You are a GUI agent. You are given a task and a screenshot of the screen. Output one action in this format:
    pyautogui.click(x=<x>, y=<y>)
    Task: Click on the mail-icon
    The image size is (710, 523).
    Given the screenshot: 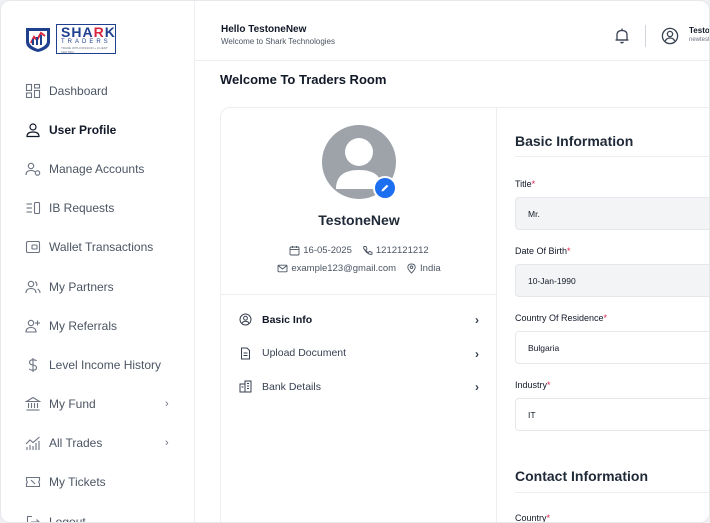 What is the action you would take?
    pyautogui.click(x=282, y=268)
    